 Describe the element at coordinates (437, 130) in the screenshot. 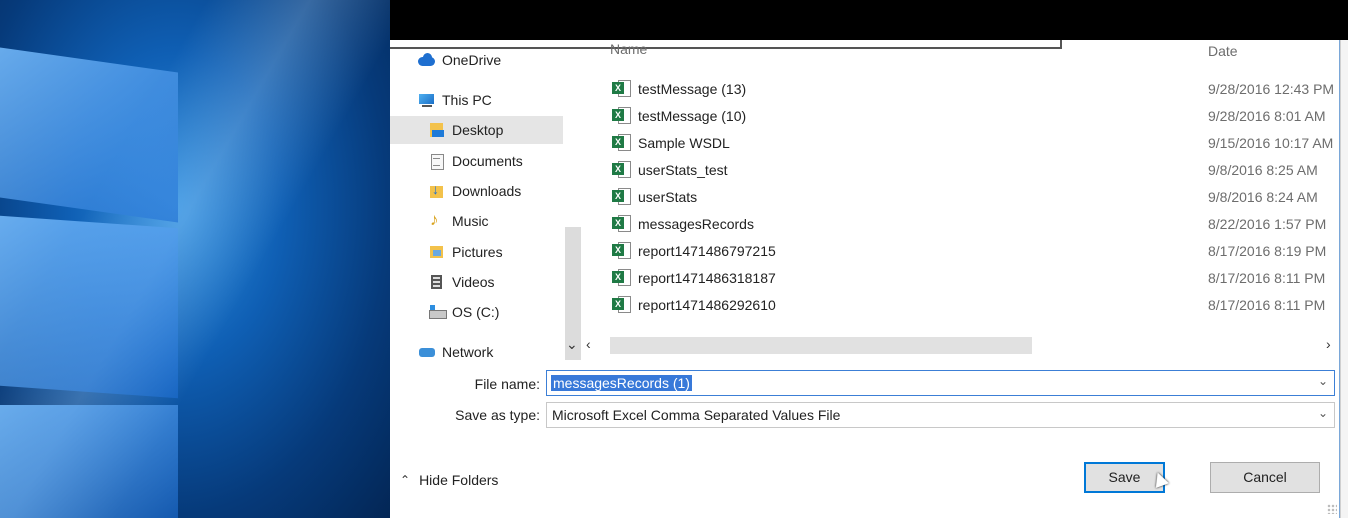

I see `desktop-folder-icon` at that location.